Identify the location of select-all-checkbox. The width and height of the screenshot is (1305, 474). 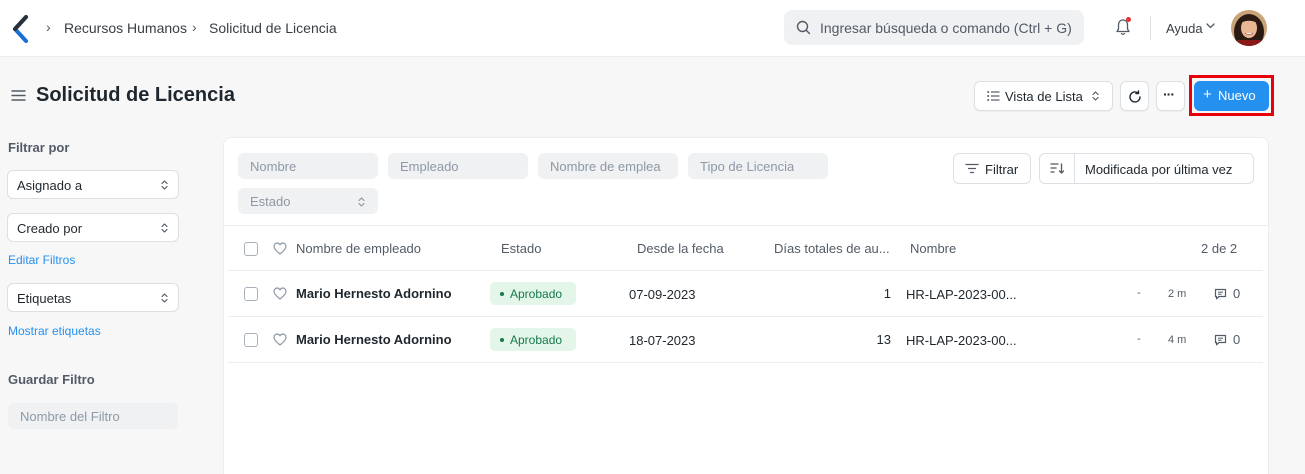
(251, 249).